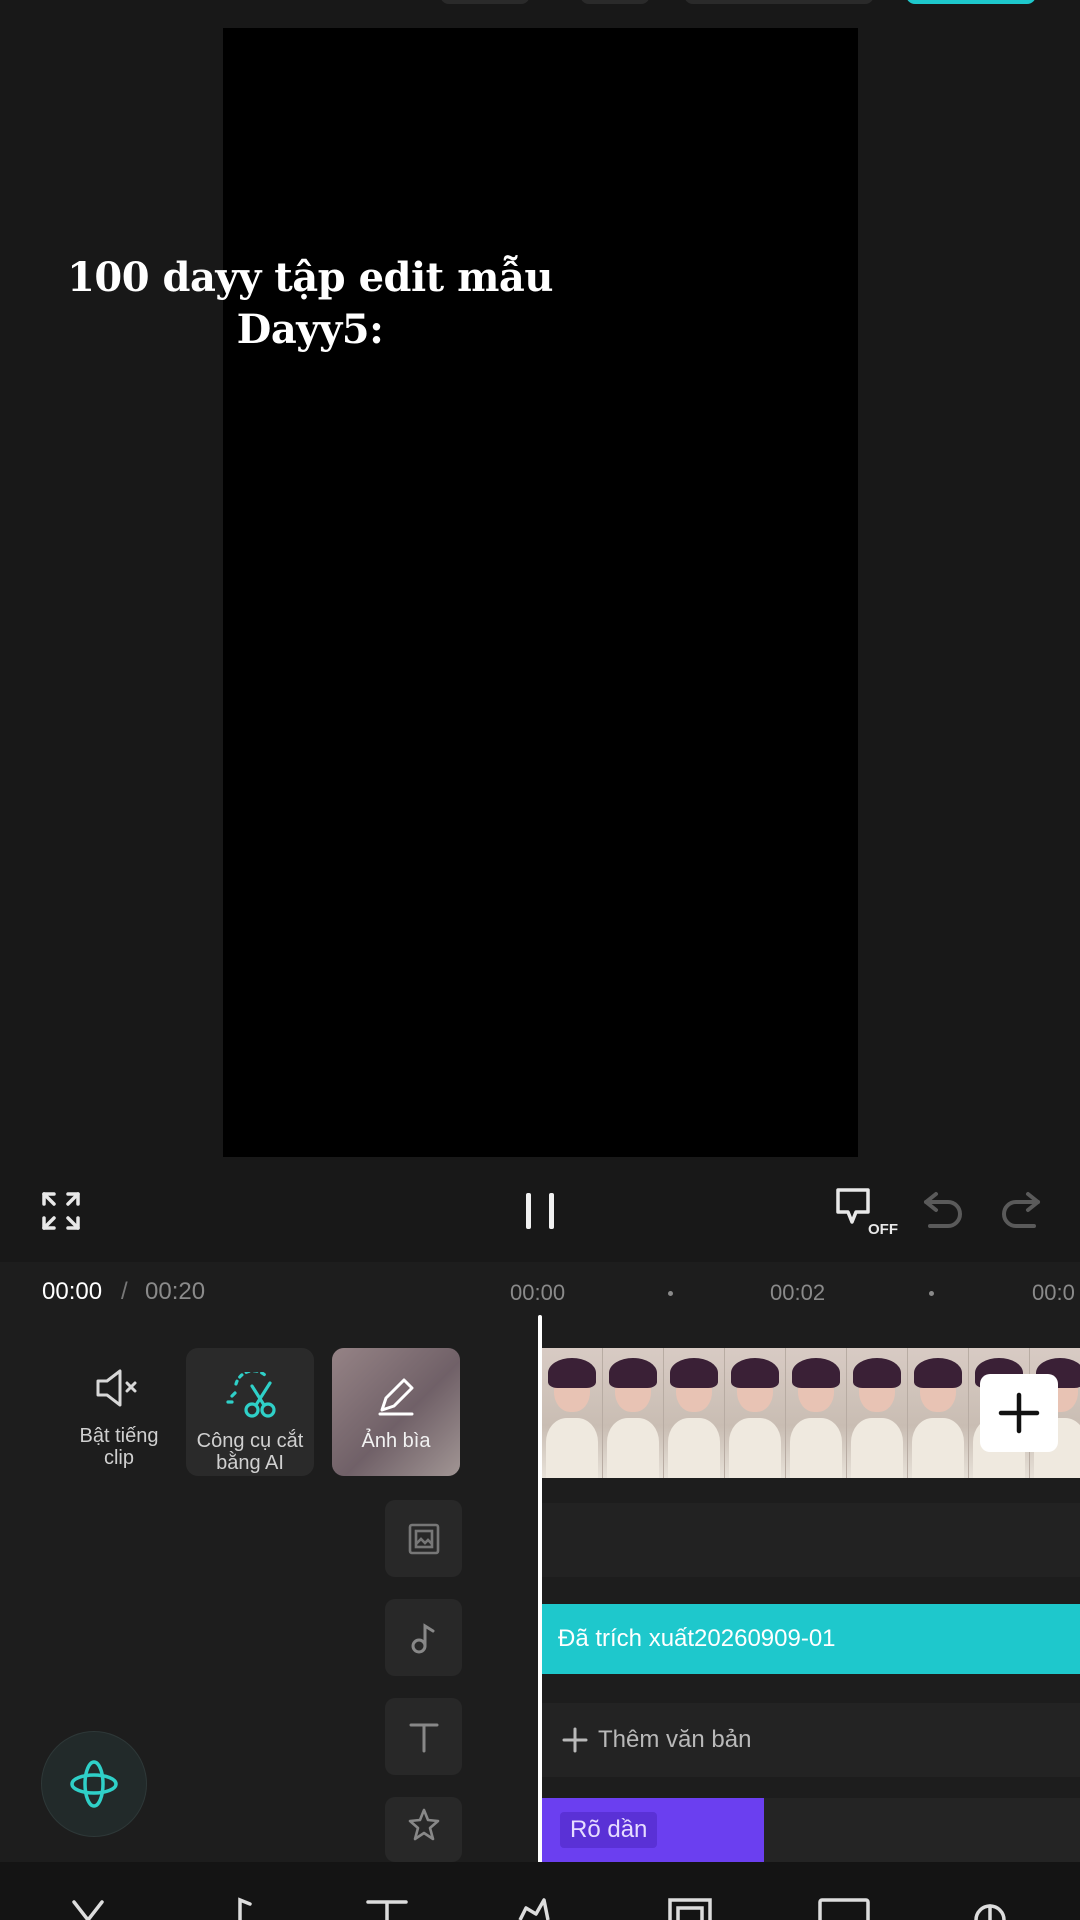  What do you see at coordinates (72, 1291) in the screenshot?
I see `current-time: 00:00` at bounding box center [72, 1291].